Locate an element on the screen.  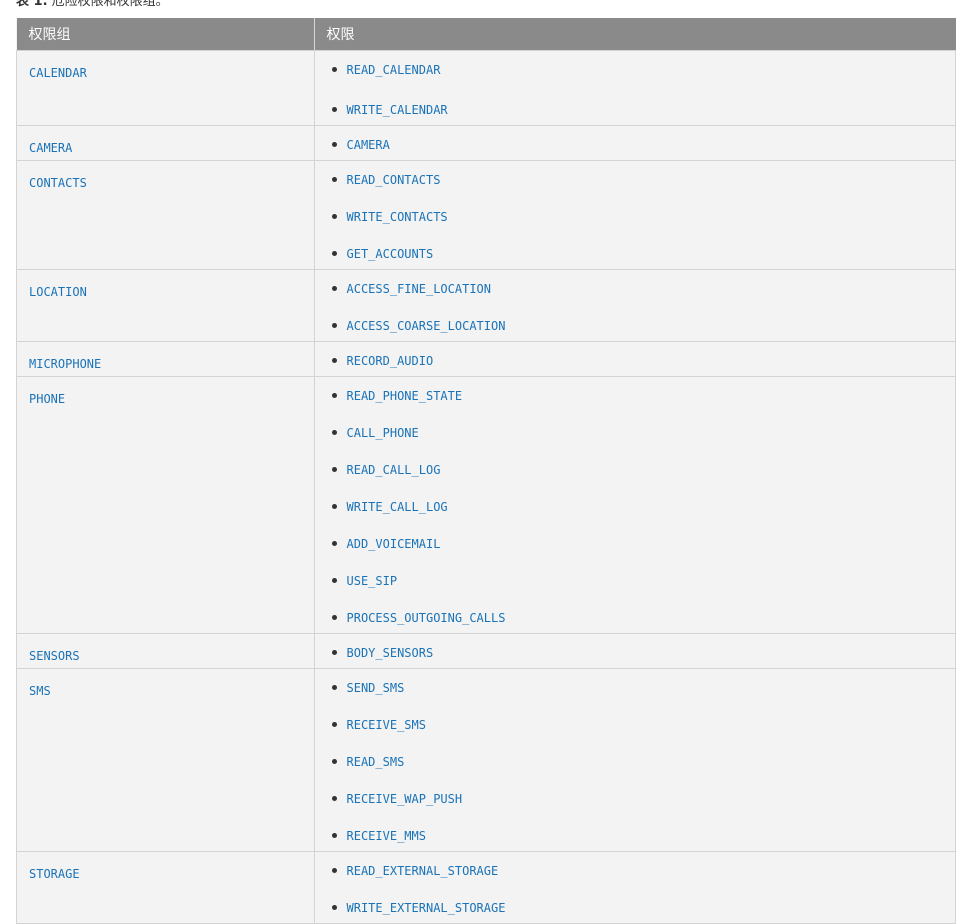
group-link: CAMERA is located at coordinates (50, 148).